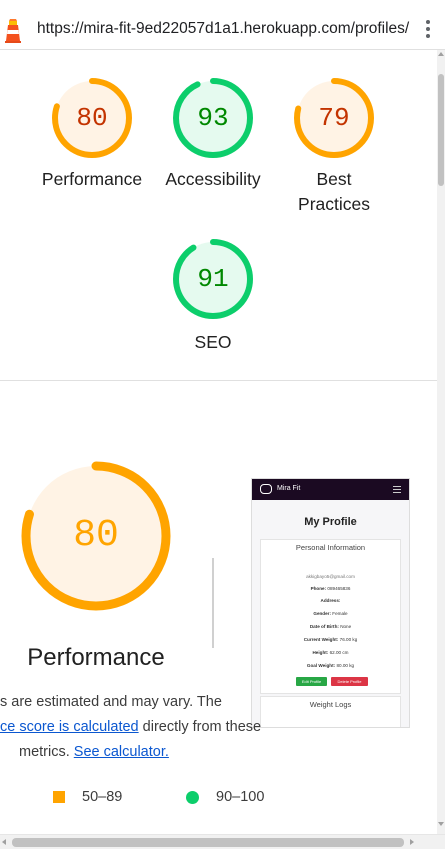 This screenshot has width=445, height=849. Describe the element at coordinates (266, 489) in the screenshot. I see `thumb-logo-icon` at that location.